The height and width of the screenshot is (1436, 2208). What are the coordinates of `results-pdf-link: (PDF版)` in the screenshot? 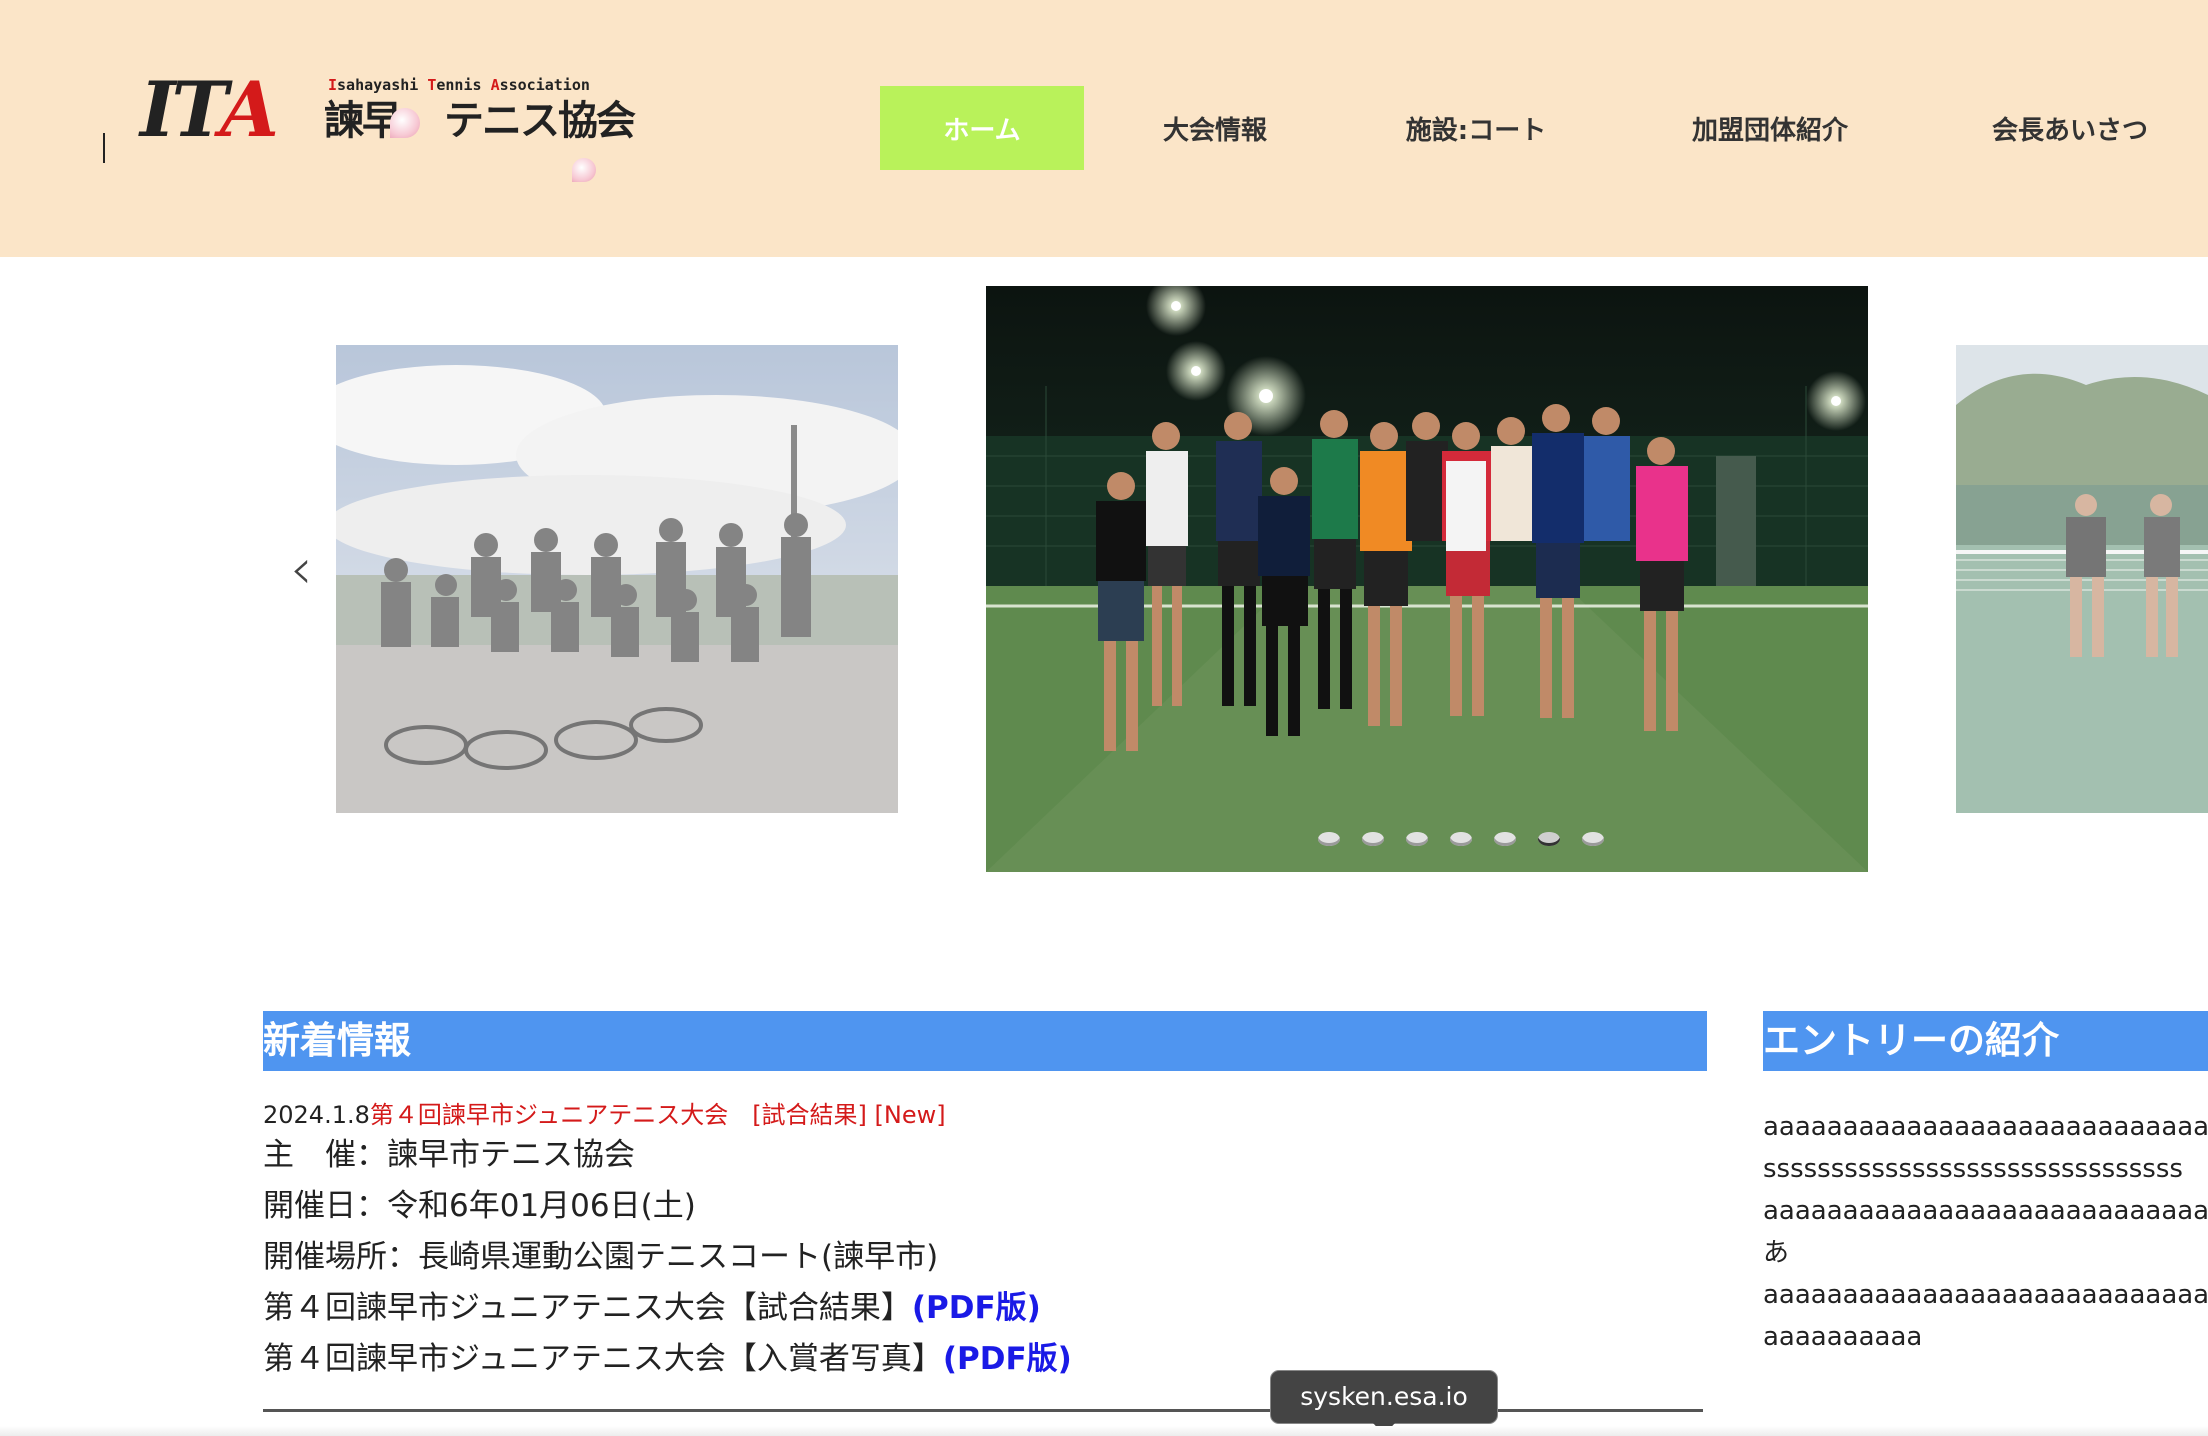 It's located at (976, 1308).